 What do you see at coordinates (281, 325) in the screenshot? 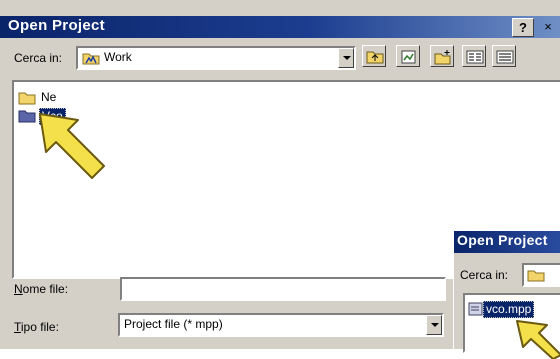
I see `filetype-combo: Project file (* mpp)` at bounding box center [281, 325].